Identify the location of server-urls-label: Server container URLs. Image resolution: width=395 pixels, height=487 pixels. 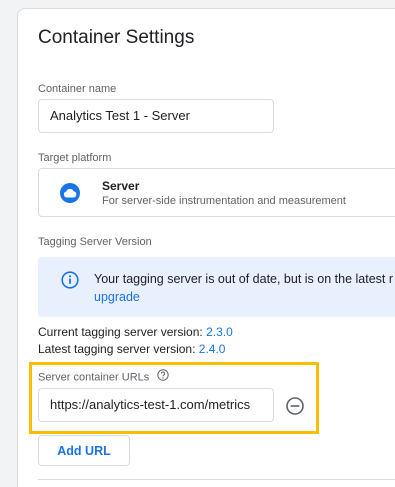
(94, 377).